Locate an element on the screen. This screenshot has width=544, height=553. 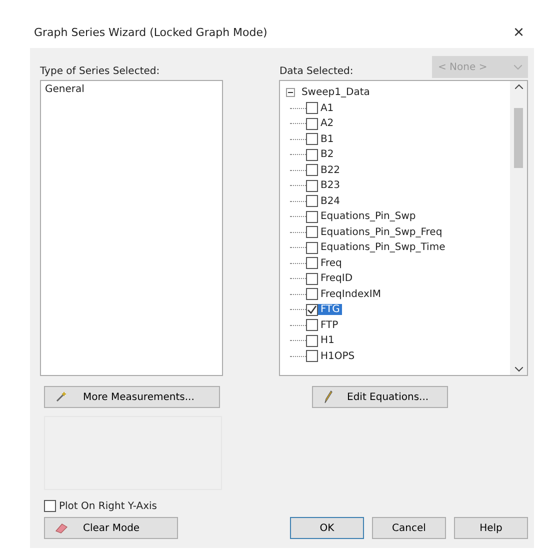
tree-item: B2 is located at coordinates (327, 154).